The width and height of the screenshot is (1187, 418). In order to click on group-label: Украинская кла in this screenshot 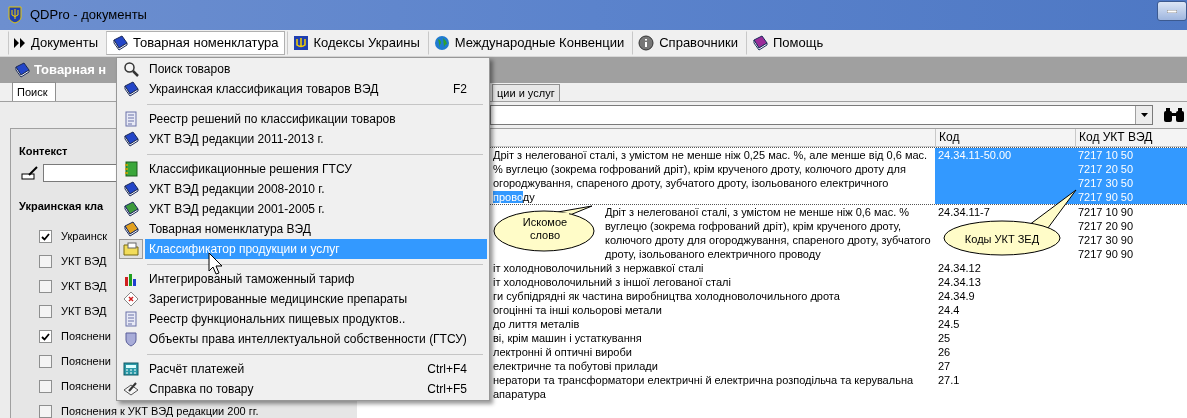, I will do `click(61, 206)`.